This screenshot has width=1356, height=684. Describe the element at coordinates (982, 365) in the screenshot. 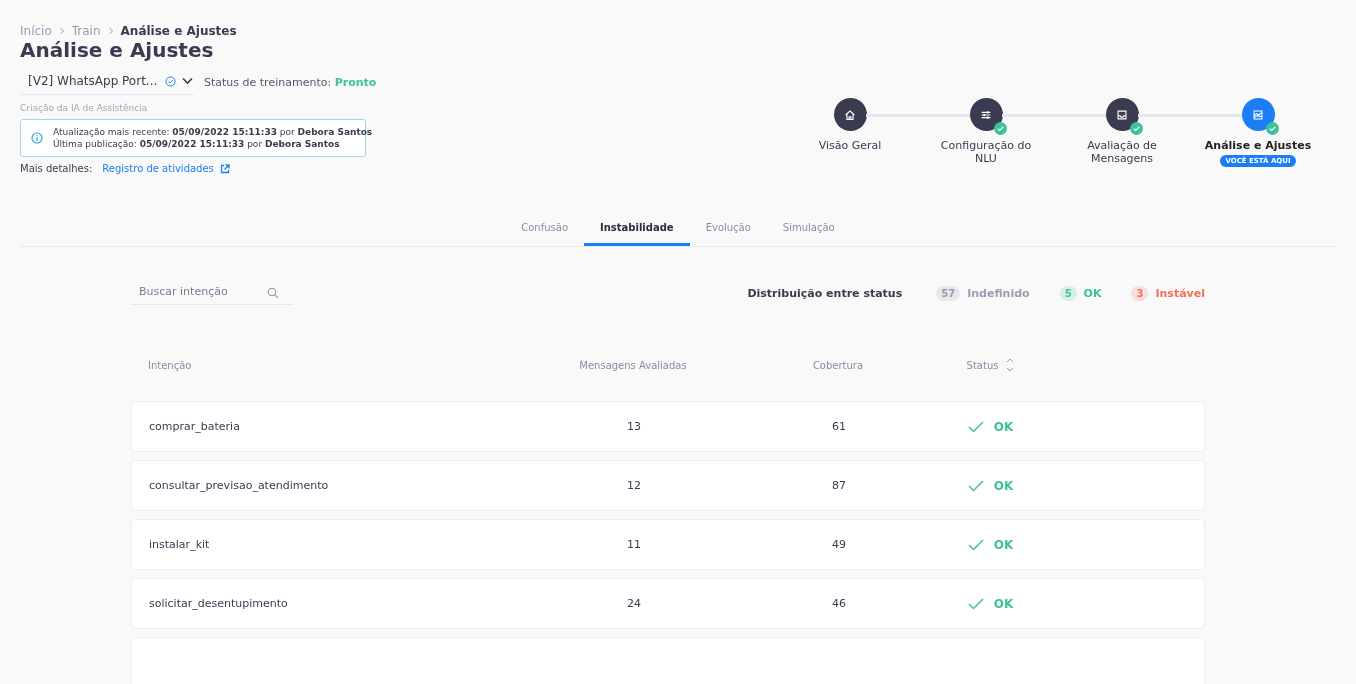

I see `column-header: Status` at that location.